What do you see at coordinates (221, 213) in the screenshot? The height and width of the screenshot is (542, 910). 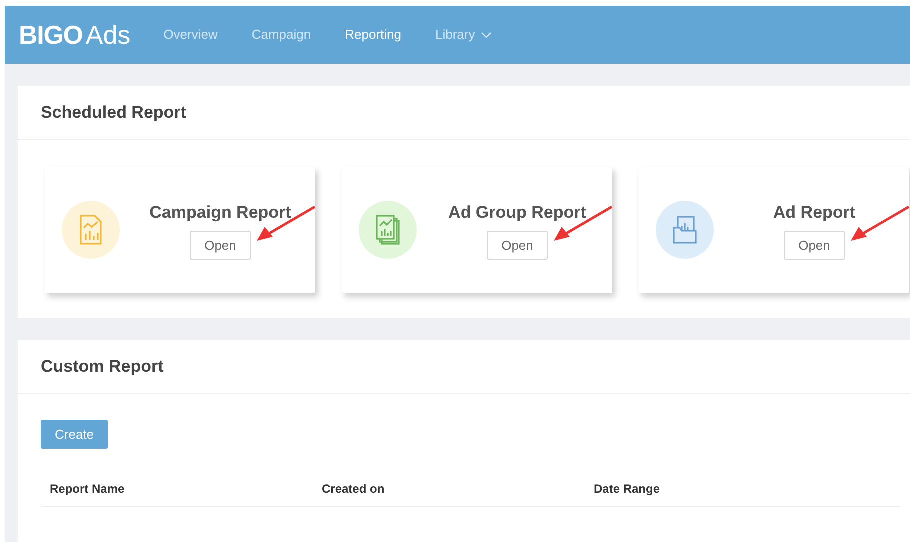 I see `card-title: Campaign Report` at bounding box center [221, 213].